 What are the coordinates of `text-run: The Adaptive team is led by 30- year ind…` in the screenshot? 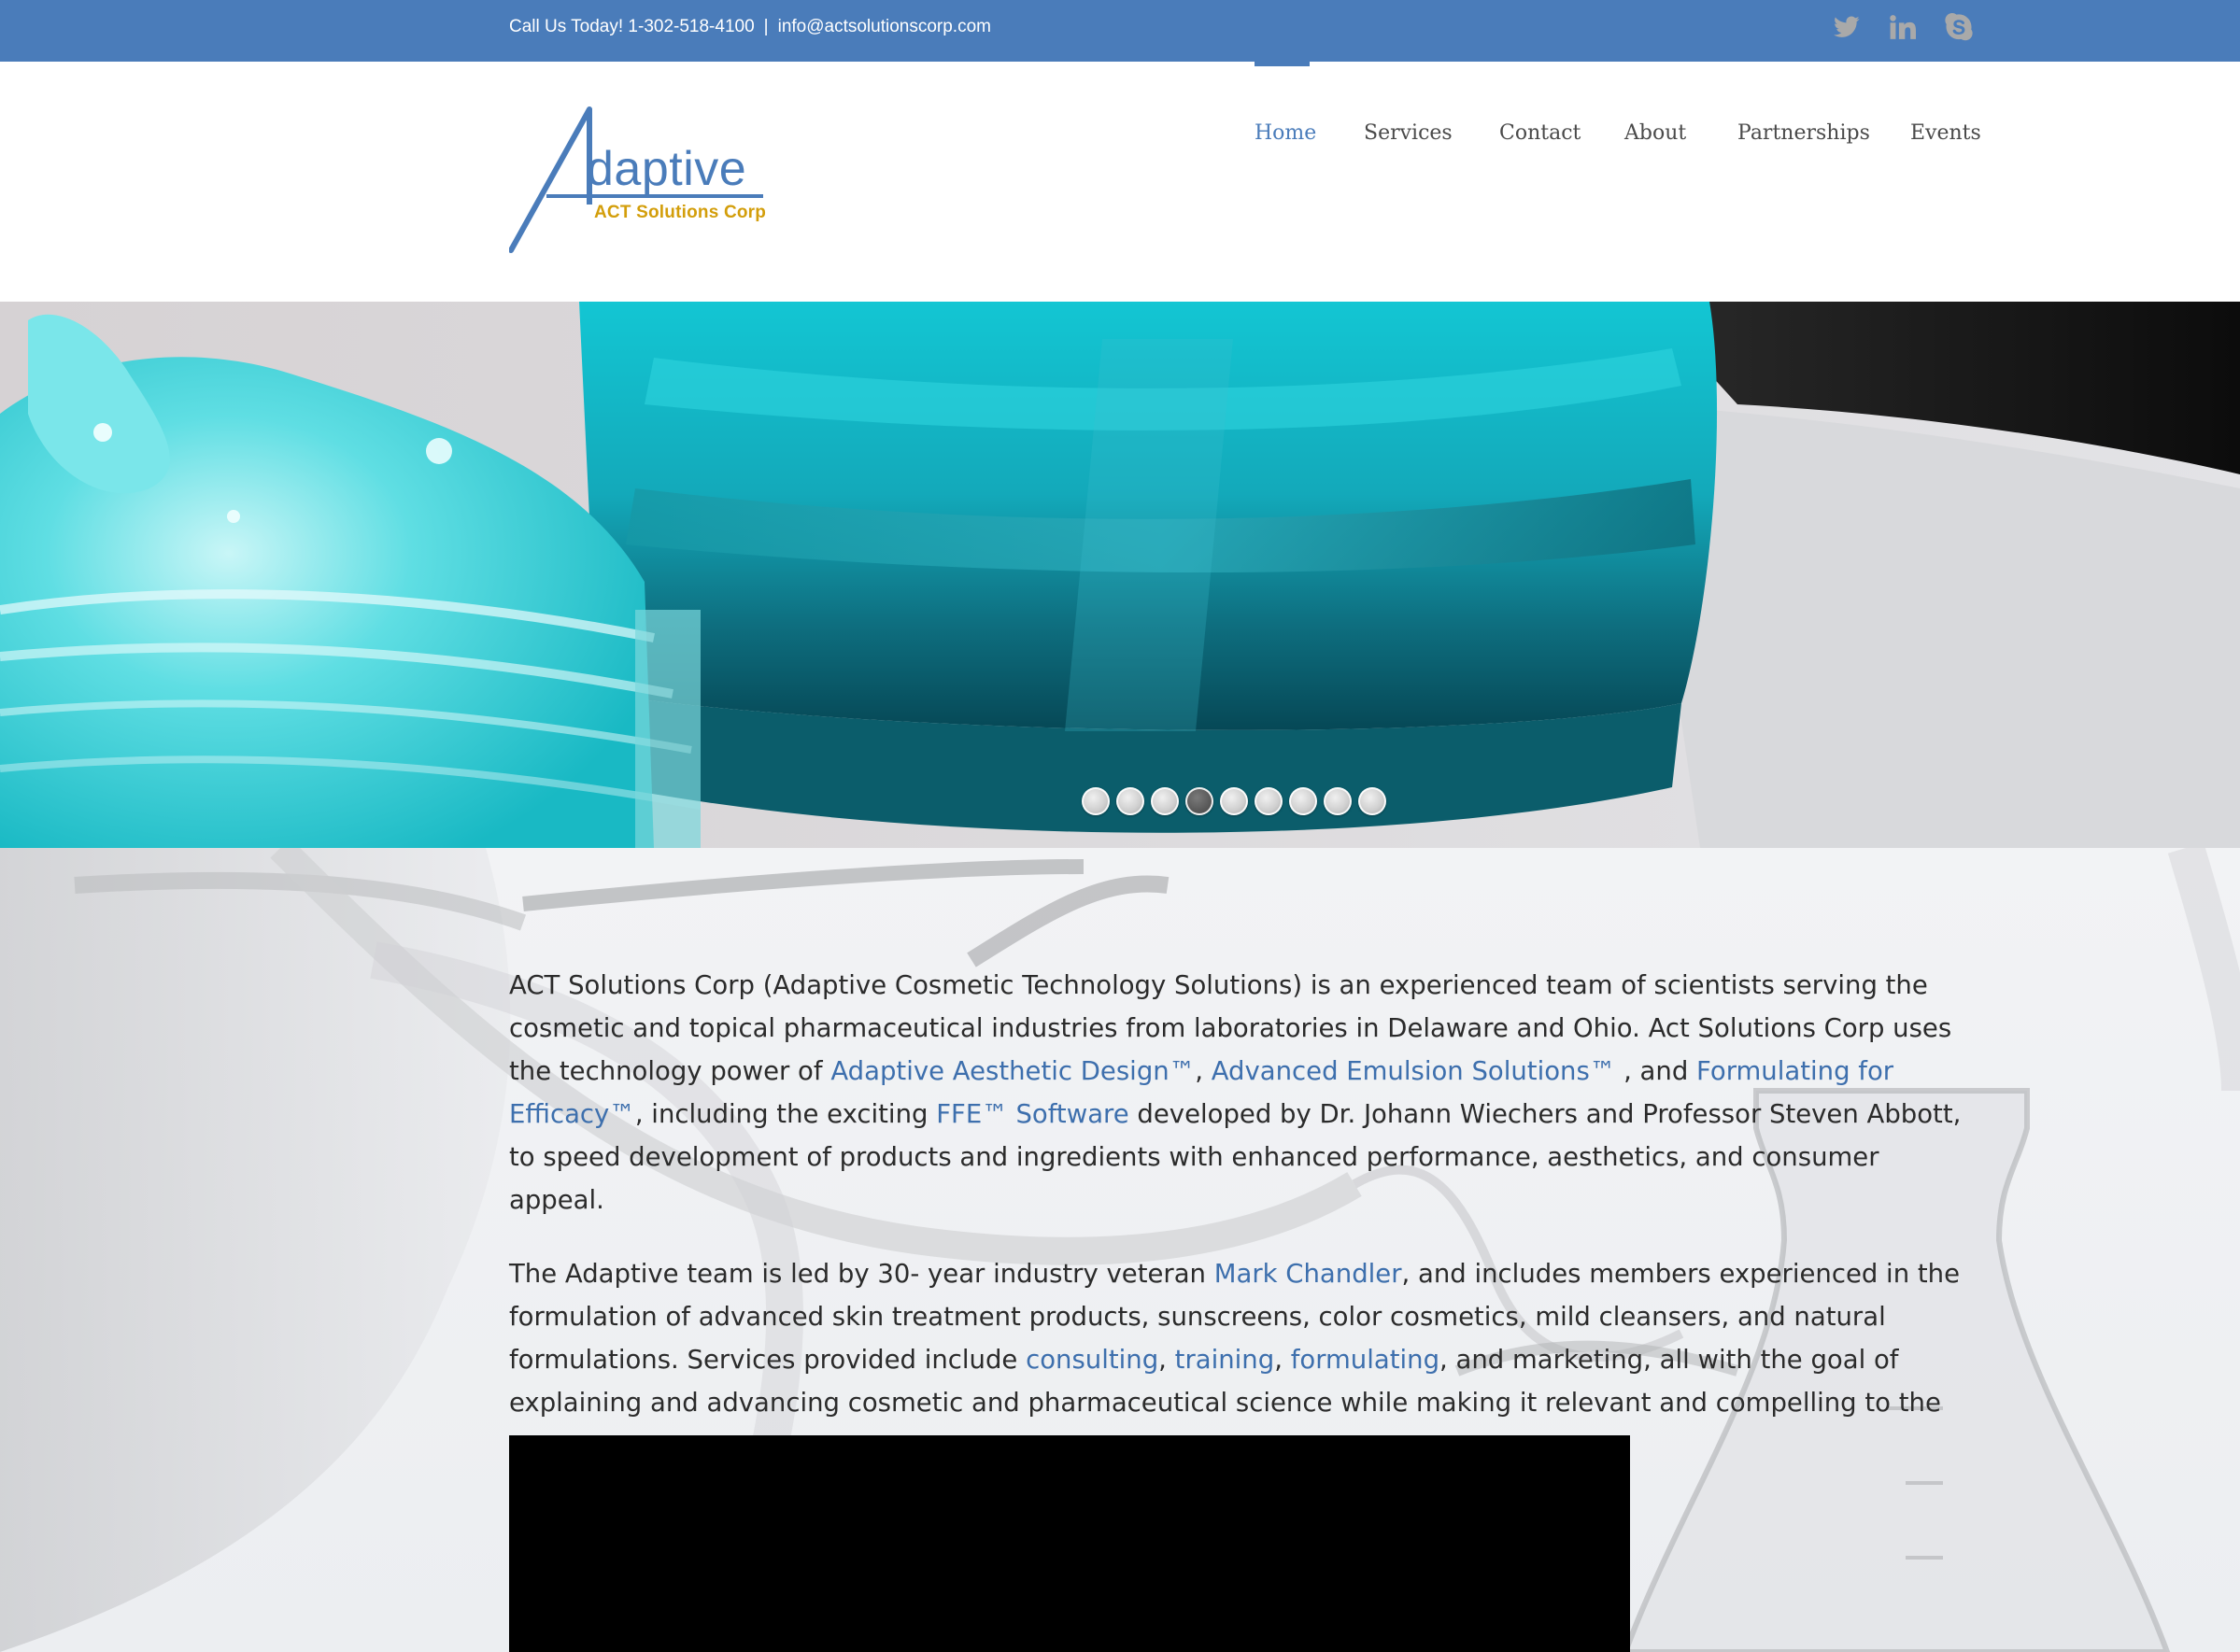 It's located at (862, 1274).